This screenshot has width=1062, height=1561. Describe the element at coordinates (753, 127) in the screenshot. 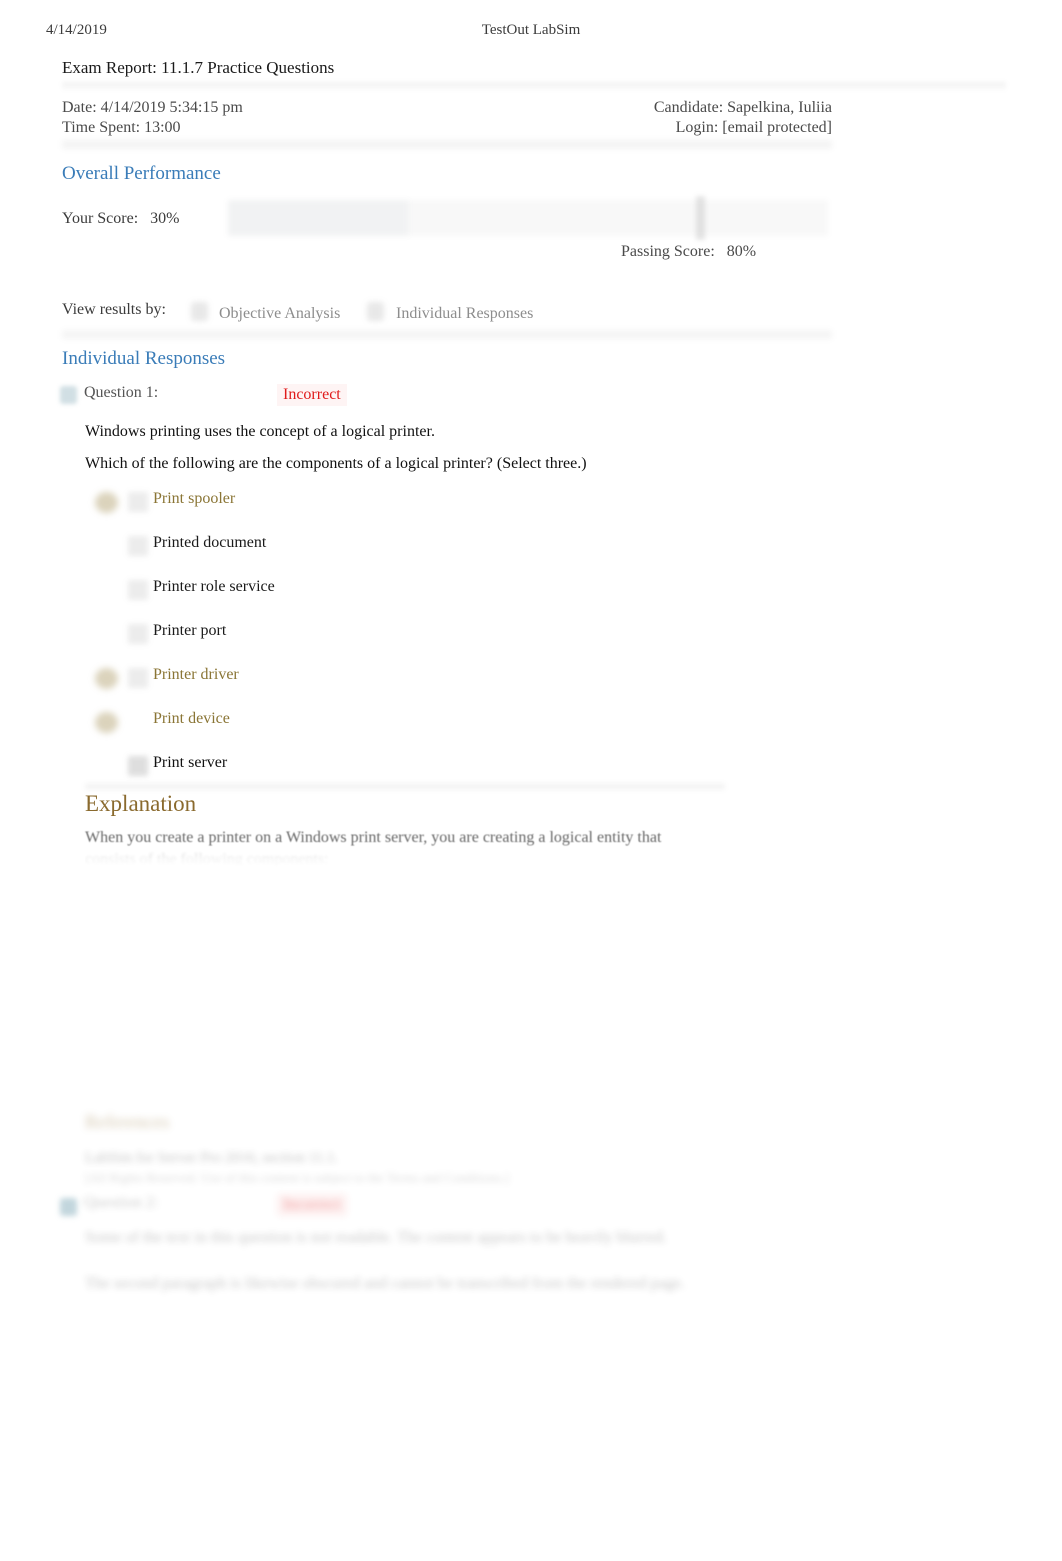

I see `candidate-login: Login: [email protected]` at that location.